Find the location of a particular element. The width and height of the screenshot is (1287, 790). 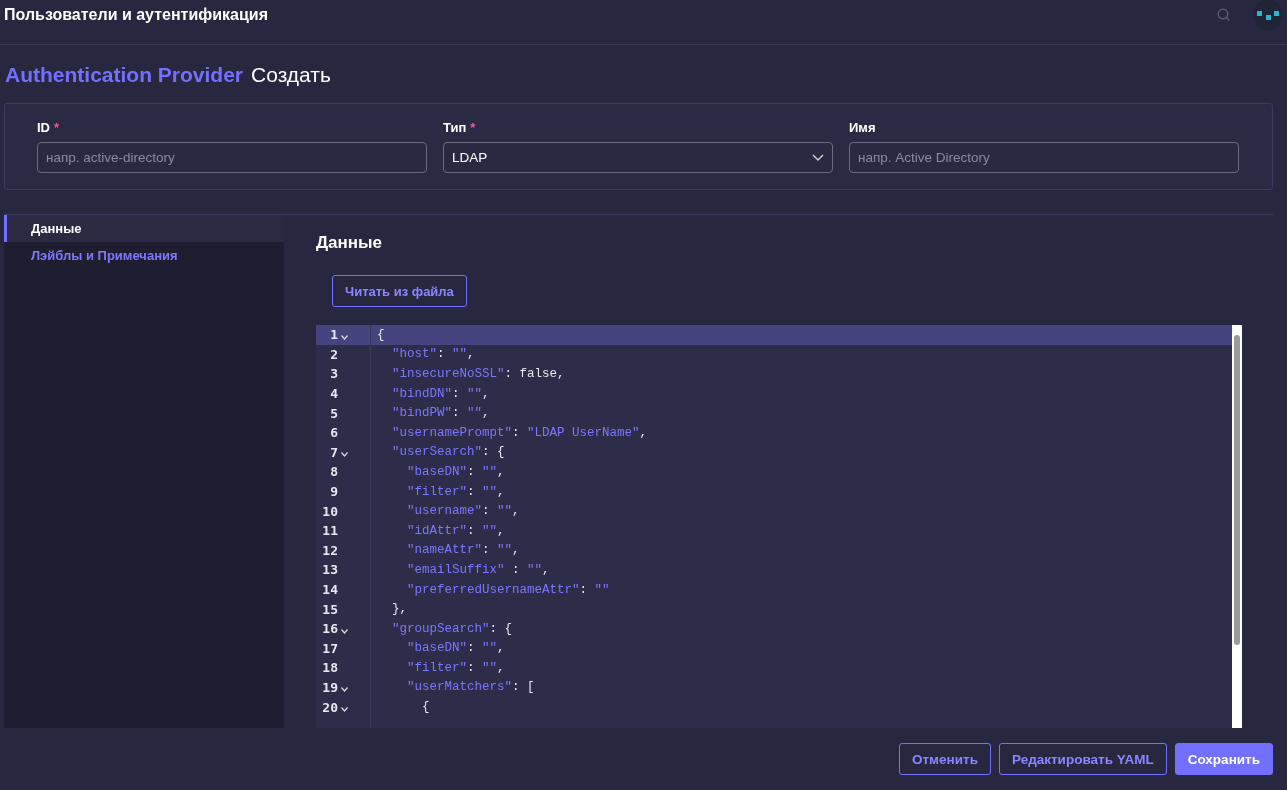

section-title: Данные is located at coordinates (350, 243).